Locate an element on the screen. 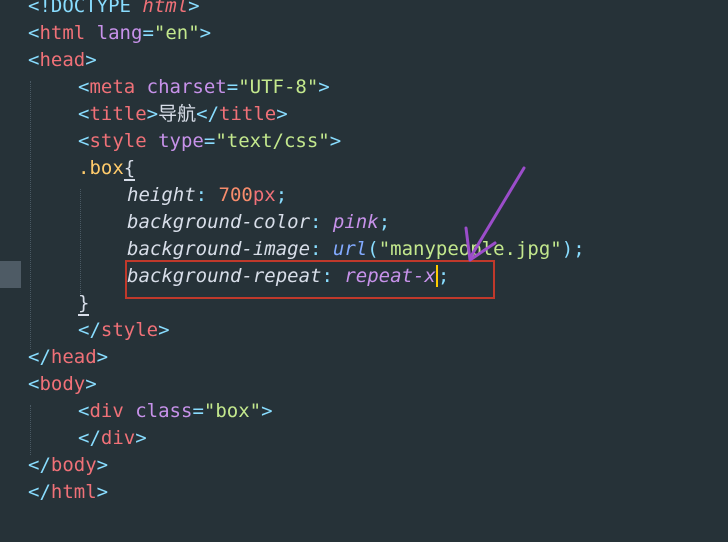 The width and height of the screenshot is (728, 542). code-line-5: <title>导航</title> is located at coordinates (183, 114).